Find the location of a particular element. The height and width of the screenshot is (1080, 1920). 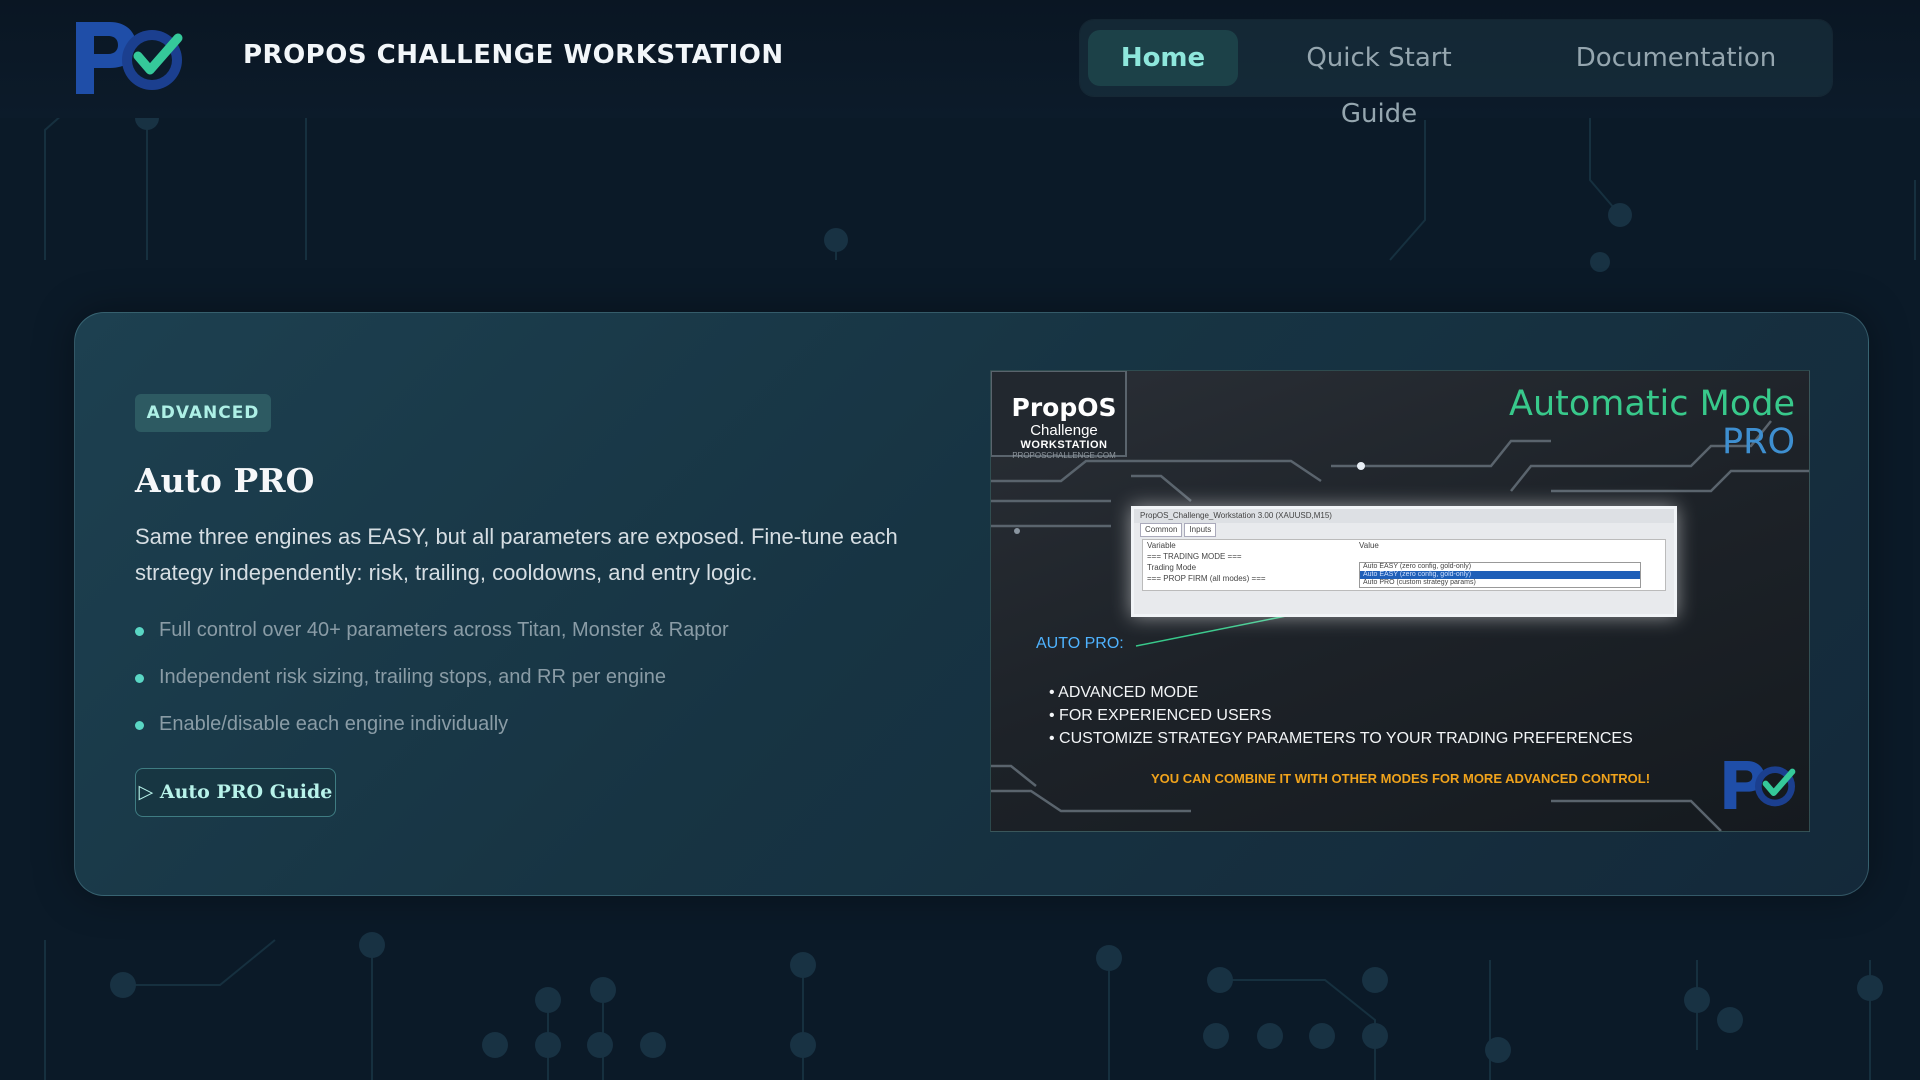

promo-point: ADVANCED MODE is located at coordinates (1341, 692).